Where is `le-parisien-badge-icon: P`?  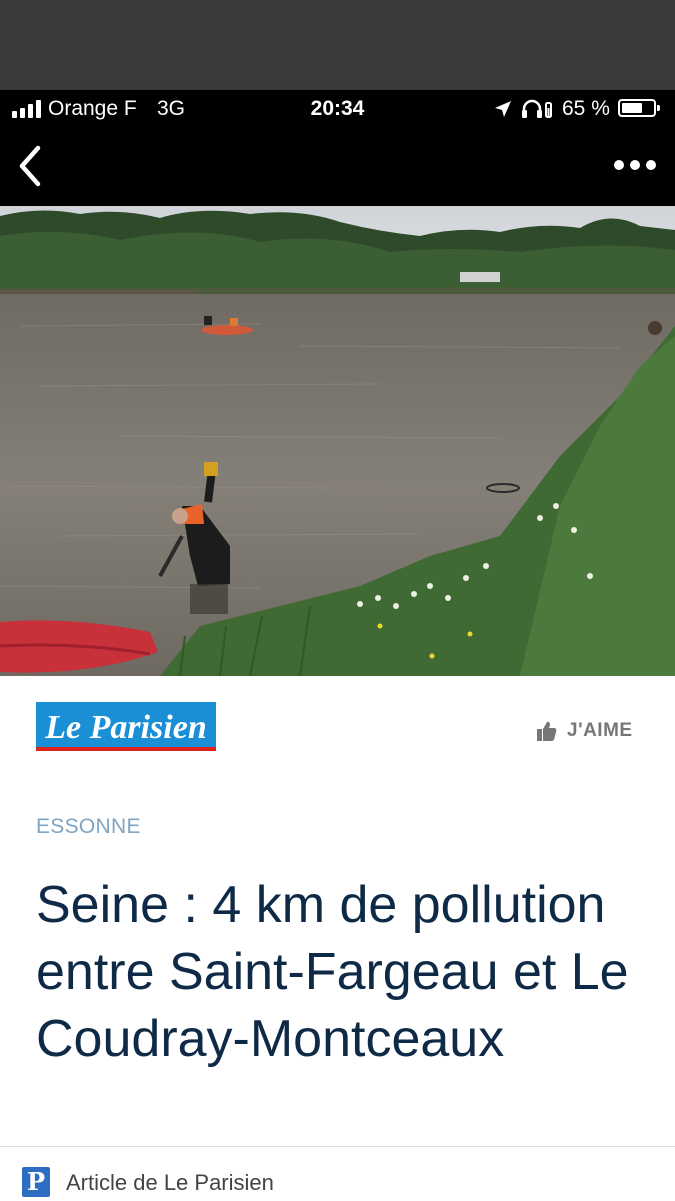 le-parisien-badge-icon: P is located at coordinates (36, 1182).